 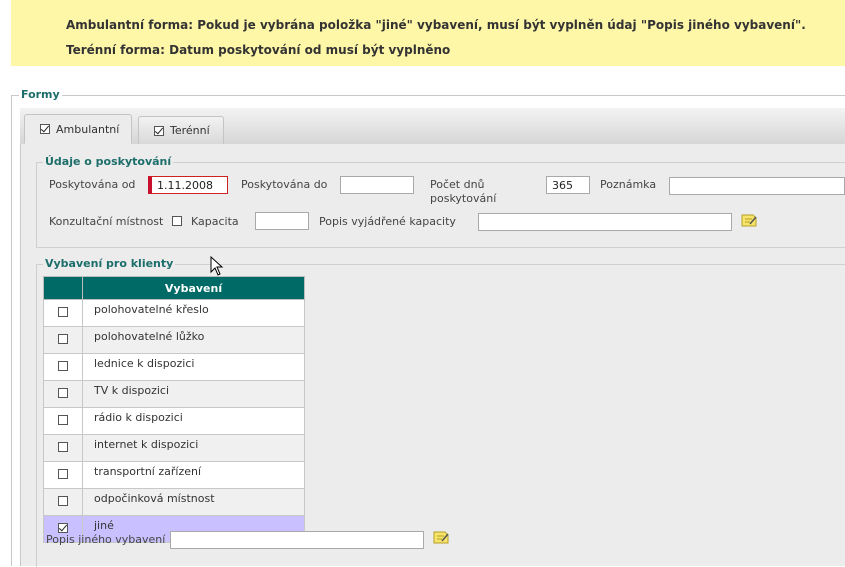 I want to click on table-header-row: Vybavení, so click(x=174, y=288).